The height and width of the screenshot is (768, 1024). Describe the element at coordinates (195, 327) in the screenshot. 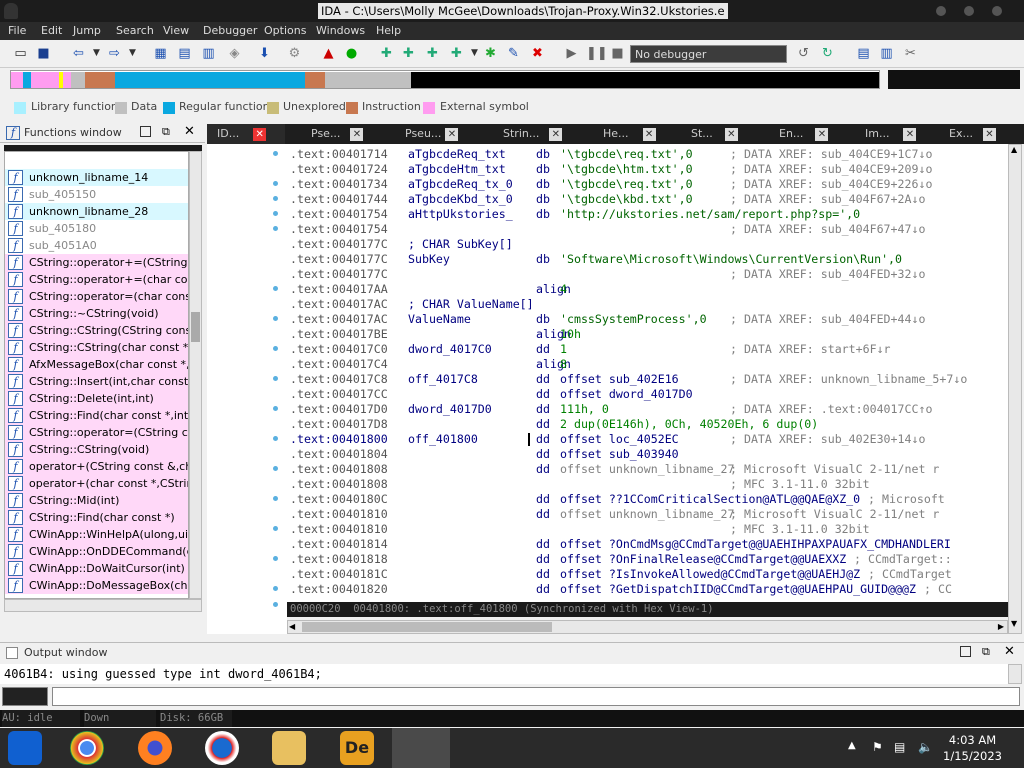

I see `scrollbar-thumb` at that location.